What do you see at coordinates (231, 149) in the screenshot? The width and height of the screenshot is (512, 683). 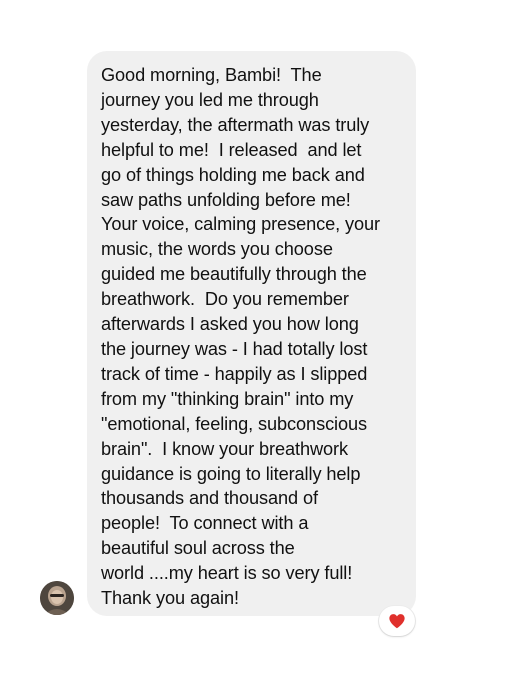 I see `message-line: helpful to me! I released and let` at bounding box center [231, 149].